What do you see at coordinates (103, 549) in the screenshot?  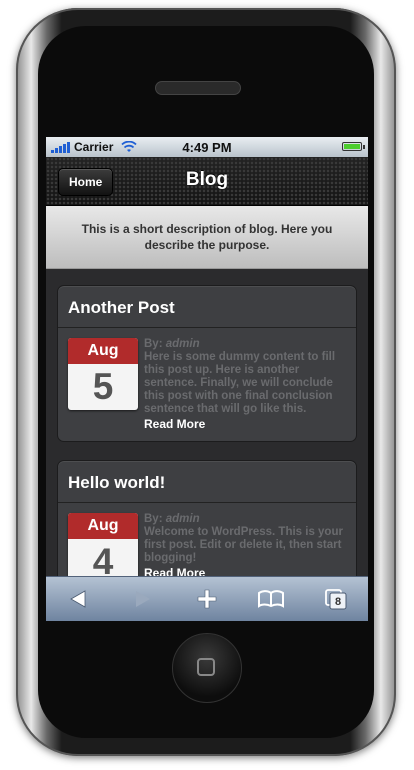 I see `calendar-date-icon: Aug 4` at bounding box center [103, 549].